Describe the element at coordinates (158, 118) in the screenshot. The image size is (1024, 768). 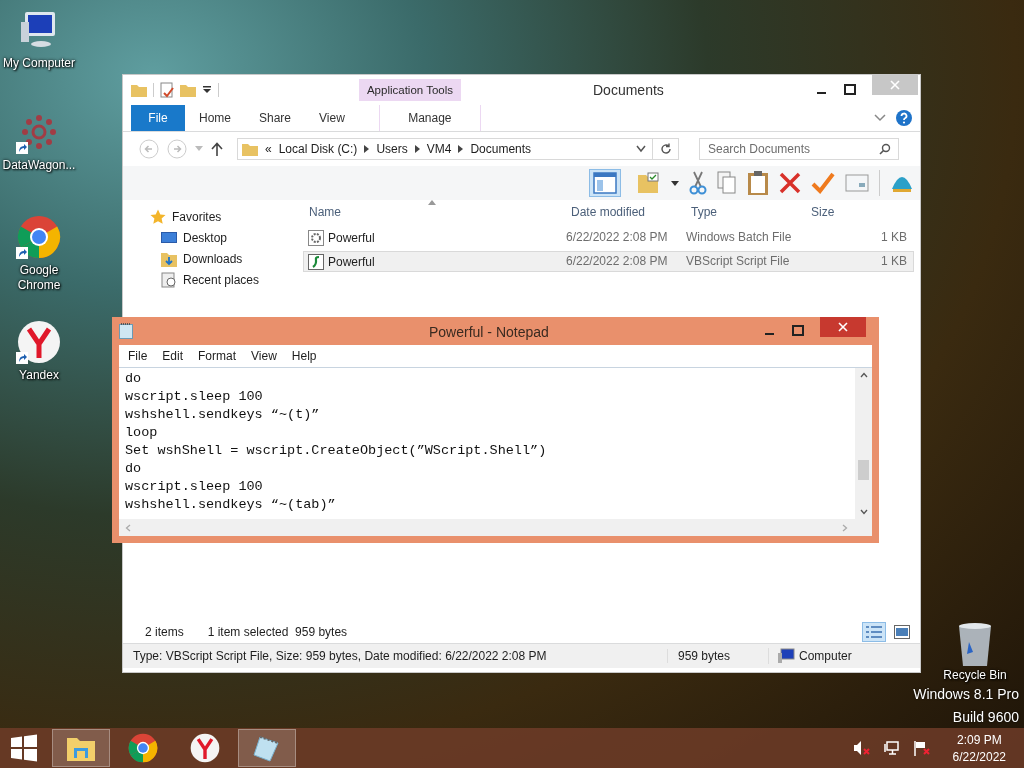
I see `file-tab: File` at that location.